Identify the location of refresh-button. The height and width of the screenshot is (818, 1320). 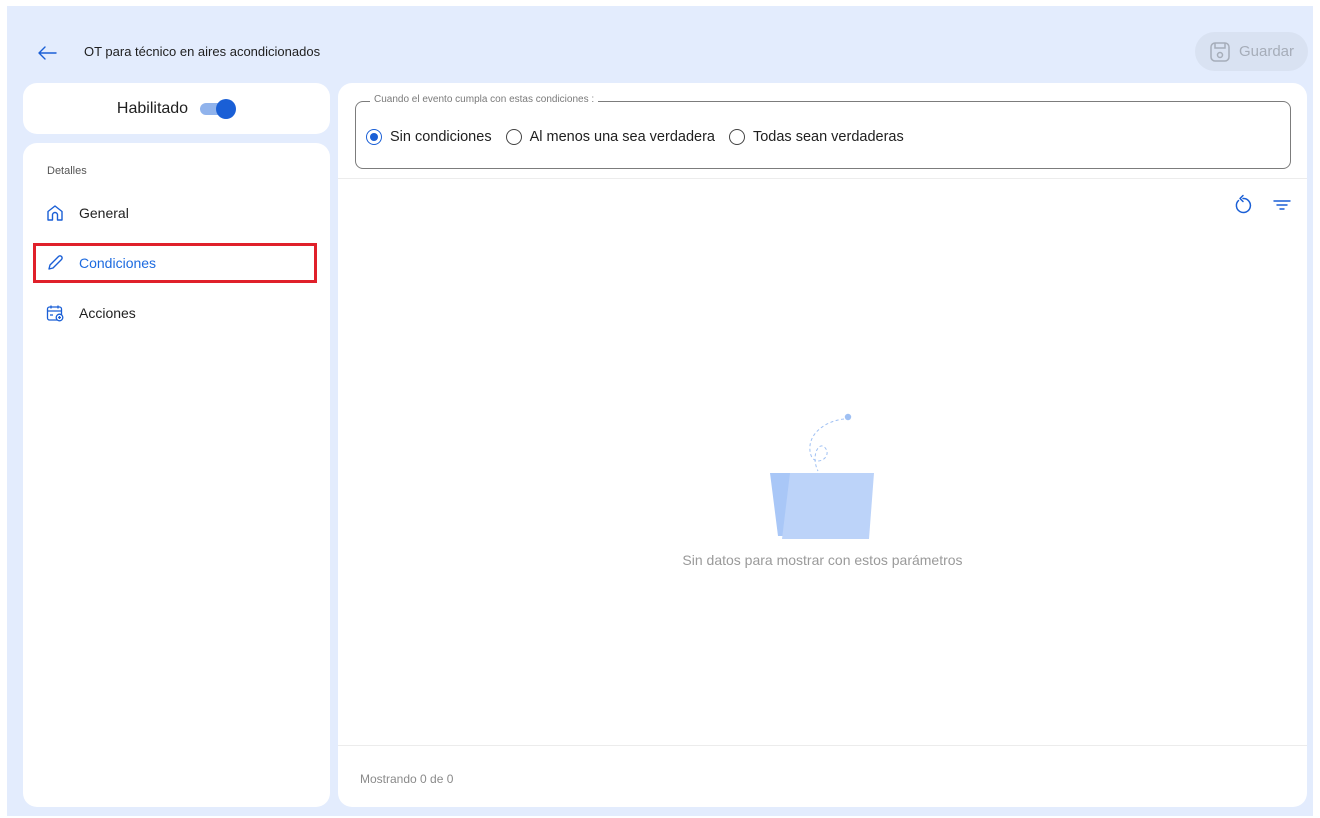
(1243, 205).